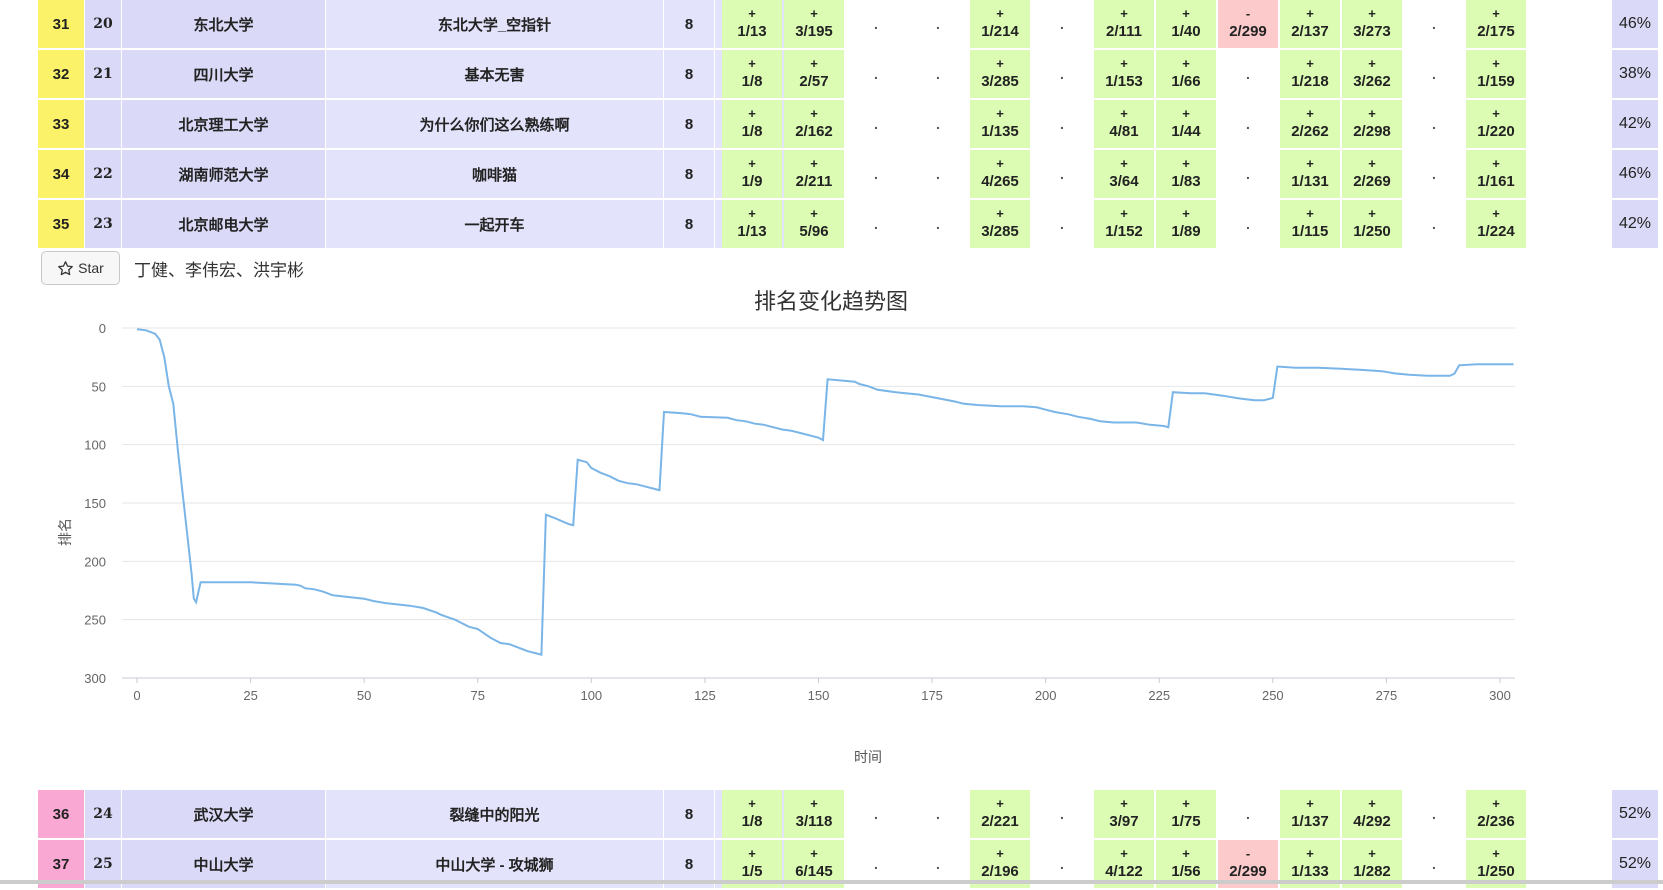 This screenshot has height=890, width=1663. Describe the element at coordinates (1310, 174) in the screenshot. I see `problem-status-cell: +1/131` at that location.